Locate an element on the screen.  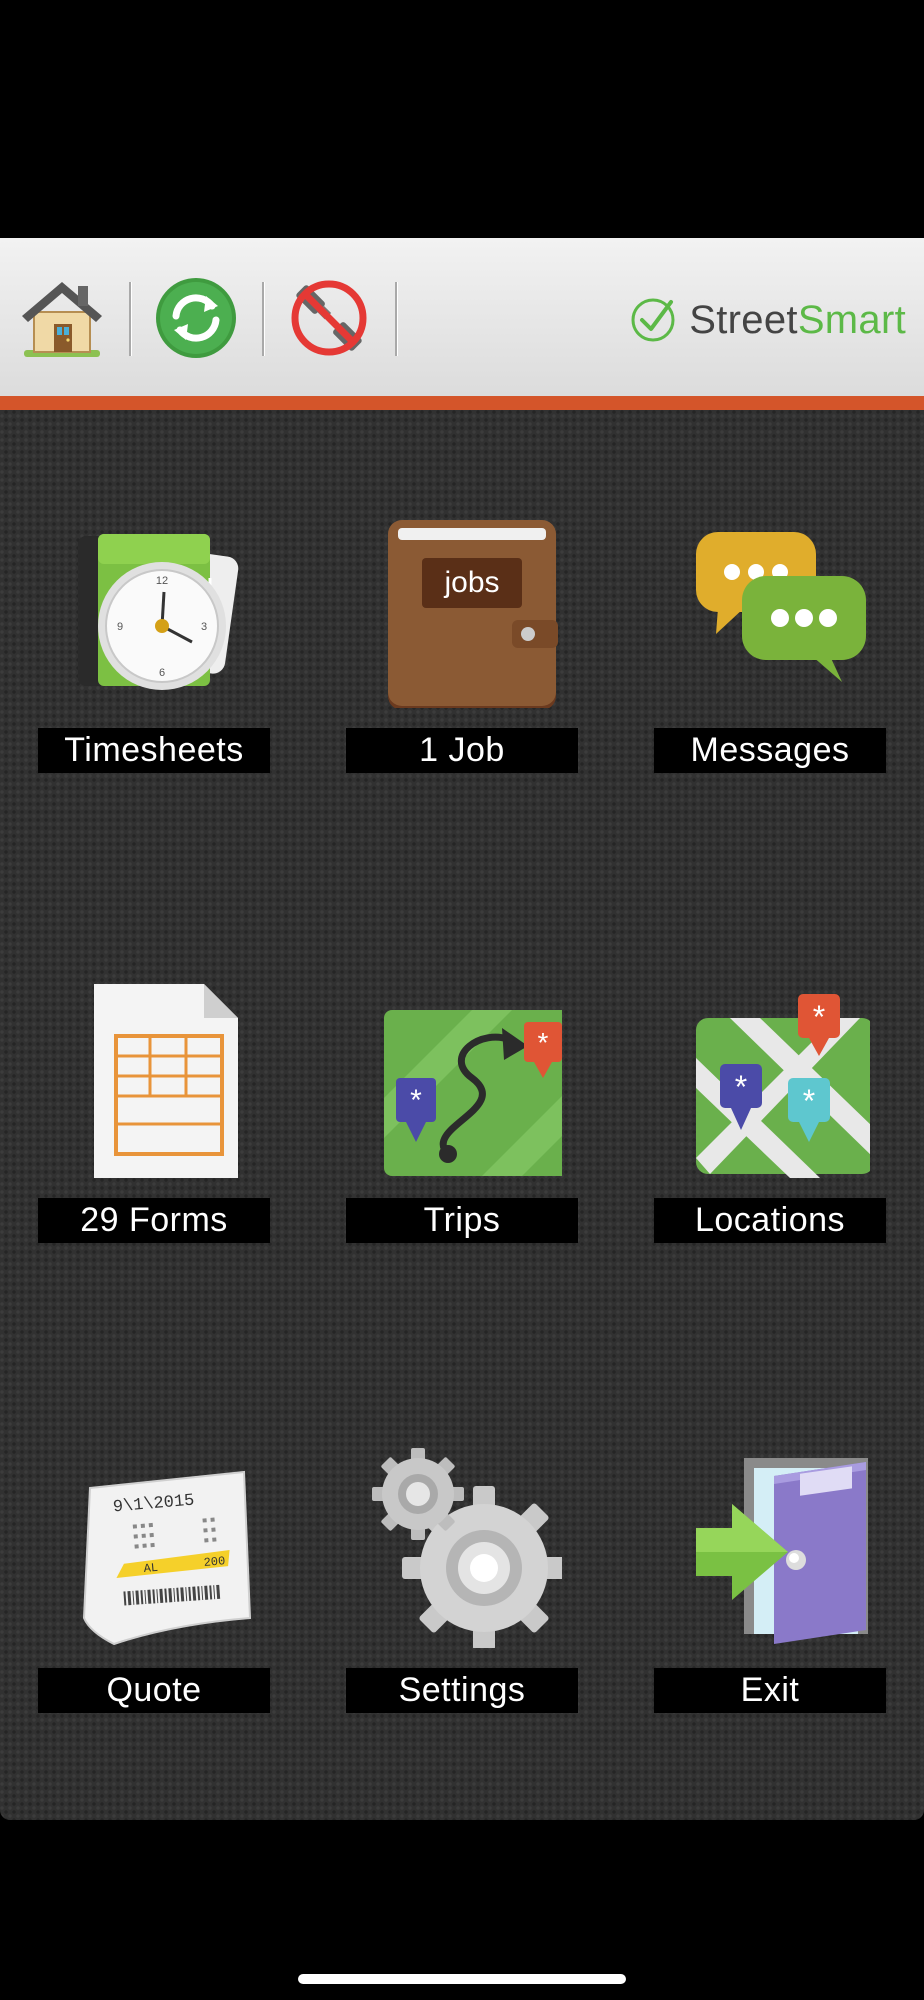
location-pins-map-icon: * * * is located at coordinates (770, 1078).